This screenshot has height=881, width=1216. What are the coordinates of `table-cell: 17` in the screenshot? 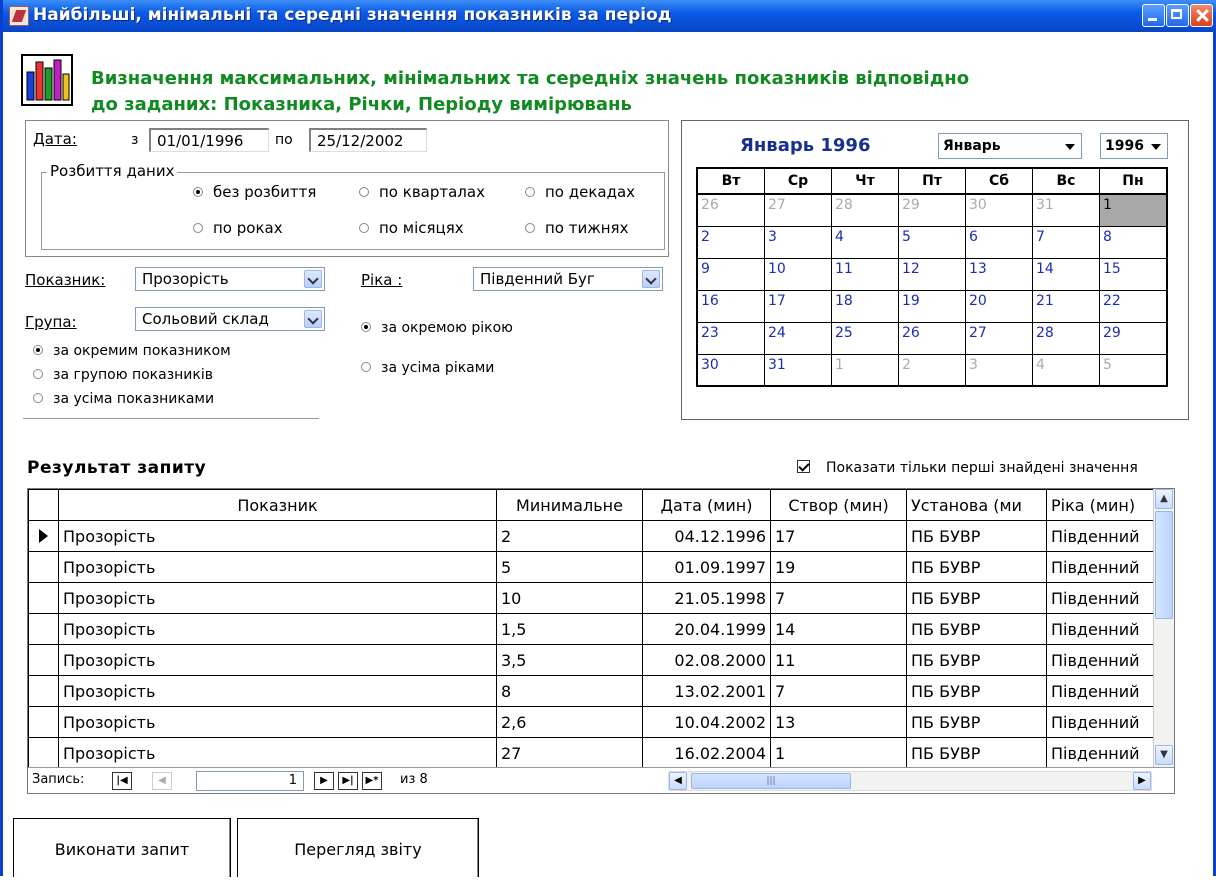 It's located at (838, 536).